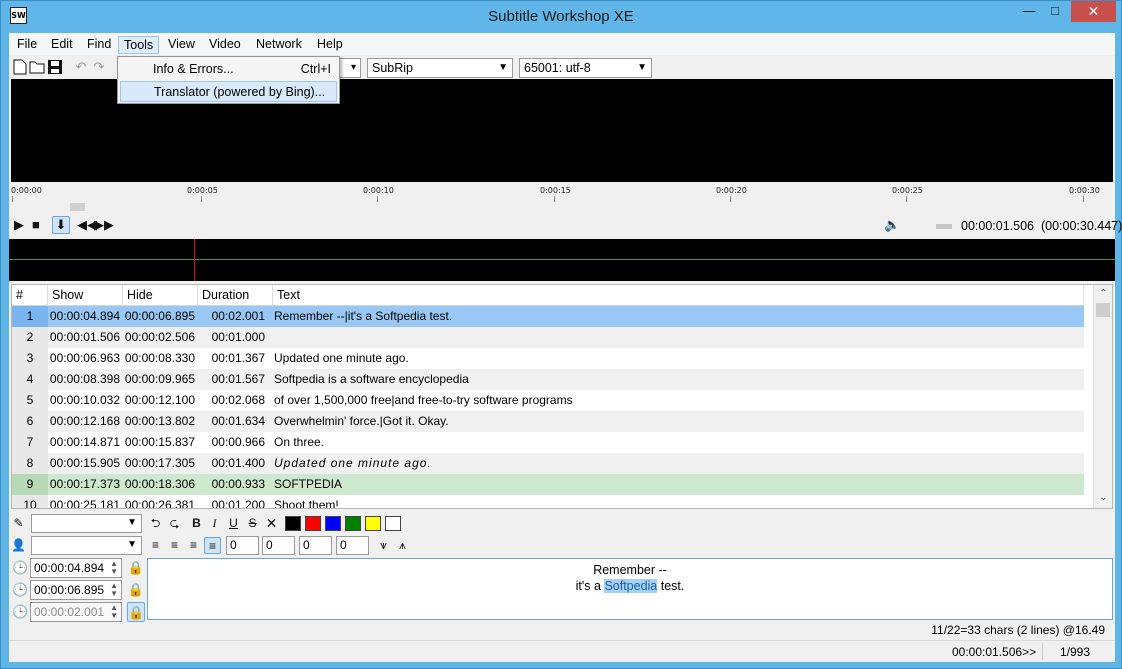 This screenshot has width=1122, height=669. What do you see at coordinates (174, 545) in the screenshot?
I see `align-center-icon: ≡` at bounding box center [174, 545].